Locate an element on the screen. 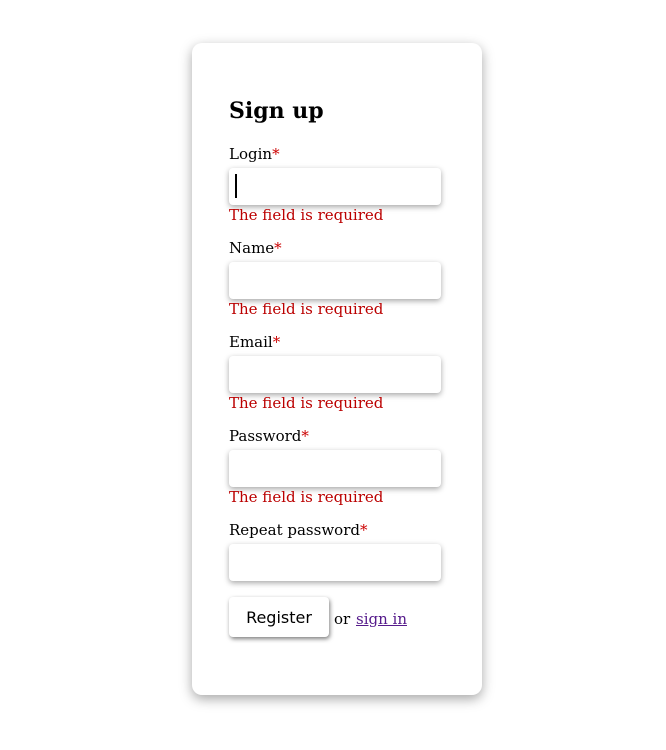  login-error: The field is required is located at coordinates (306, 215).